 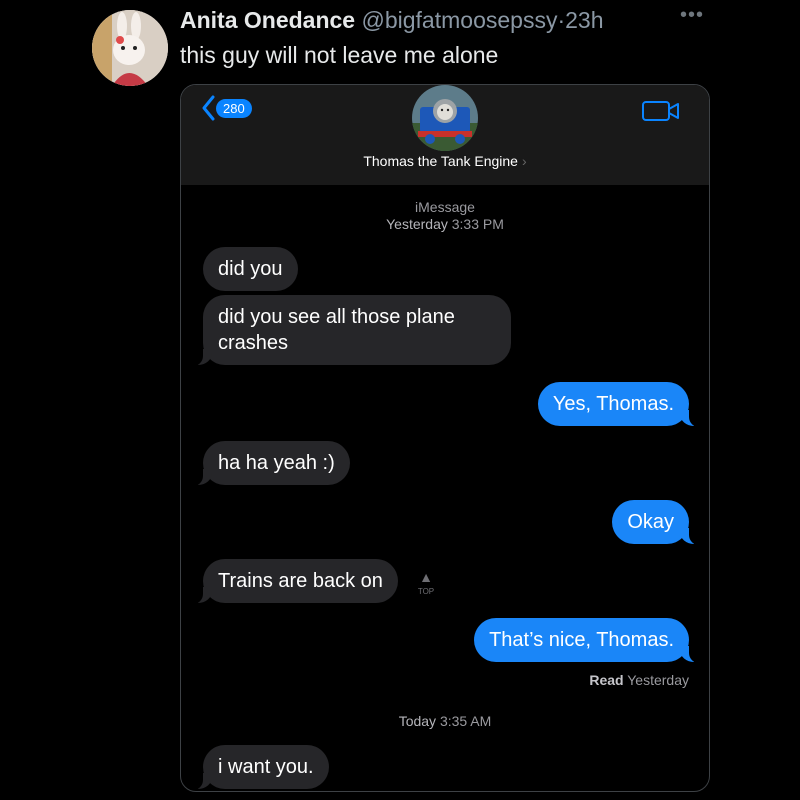 I want to click on contact-name: Thomas the Tank Engine ›, so click(x=445, y=161).